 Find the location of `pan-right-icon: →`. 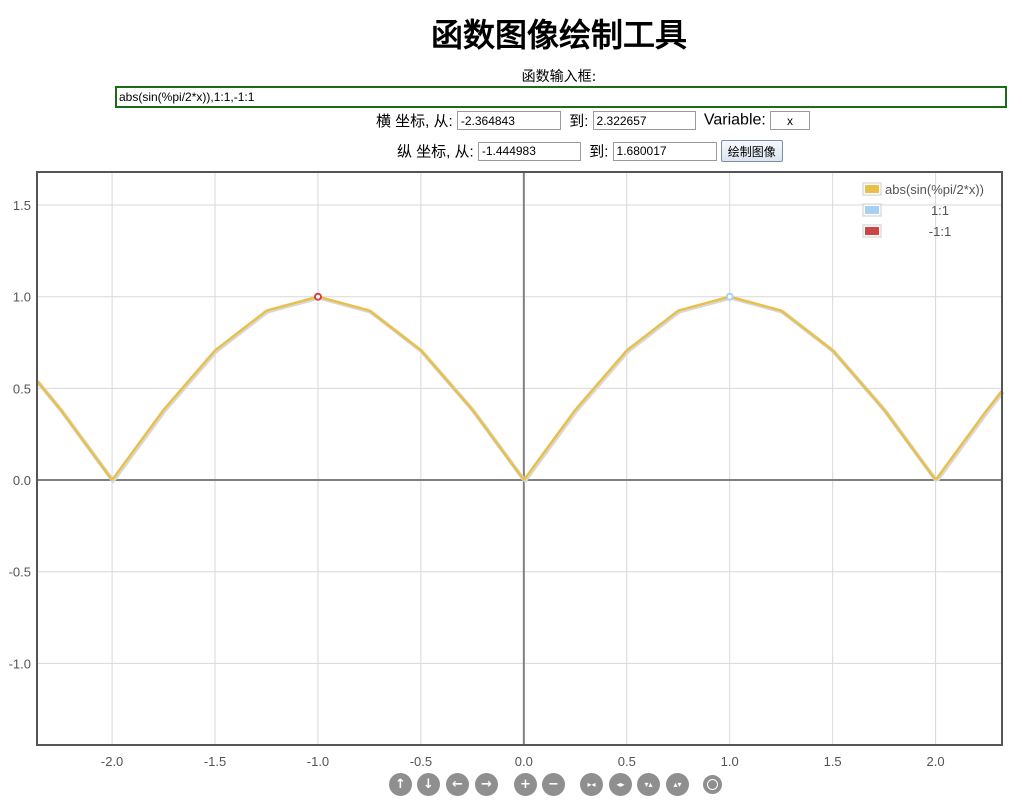

pan-right-icon: → is located at coordinates (486, 784).